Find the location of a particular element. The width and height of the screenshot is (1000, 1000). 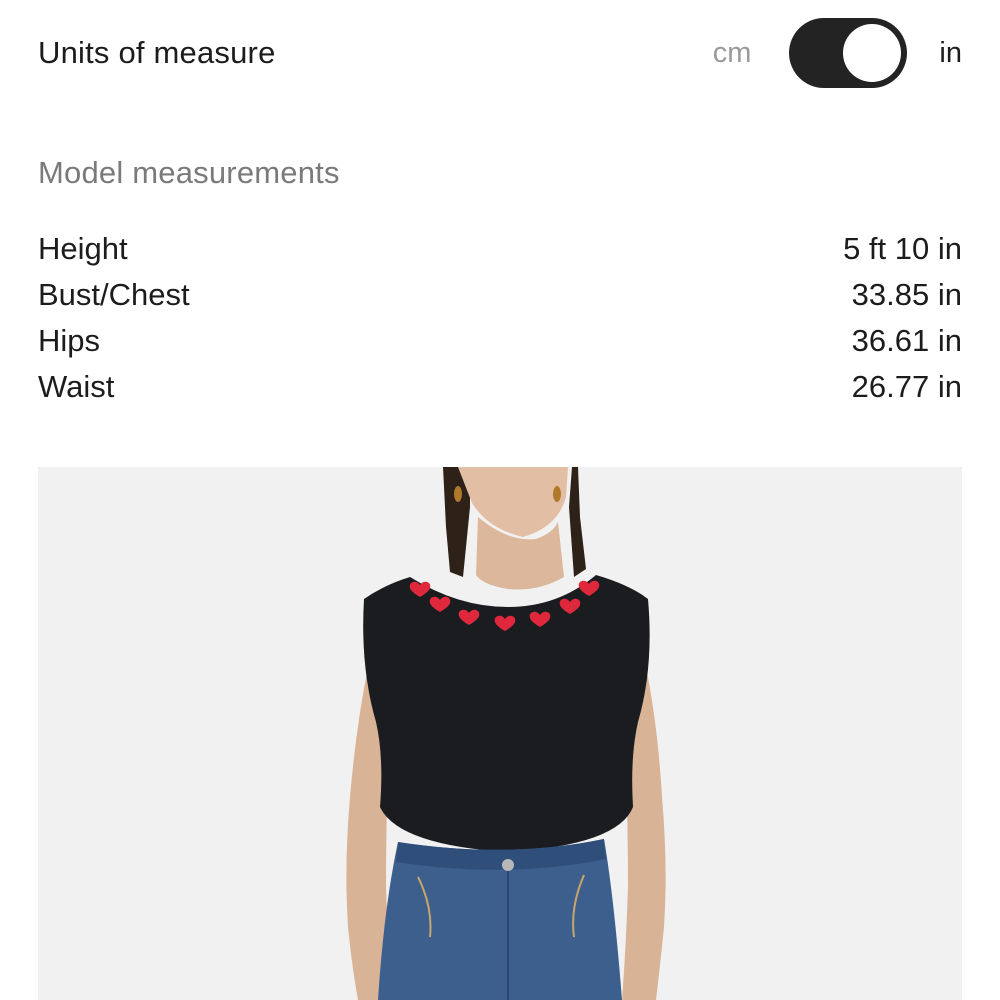

model-measurements-title: Model measurements is located at coordinates (189, 172).